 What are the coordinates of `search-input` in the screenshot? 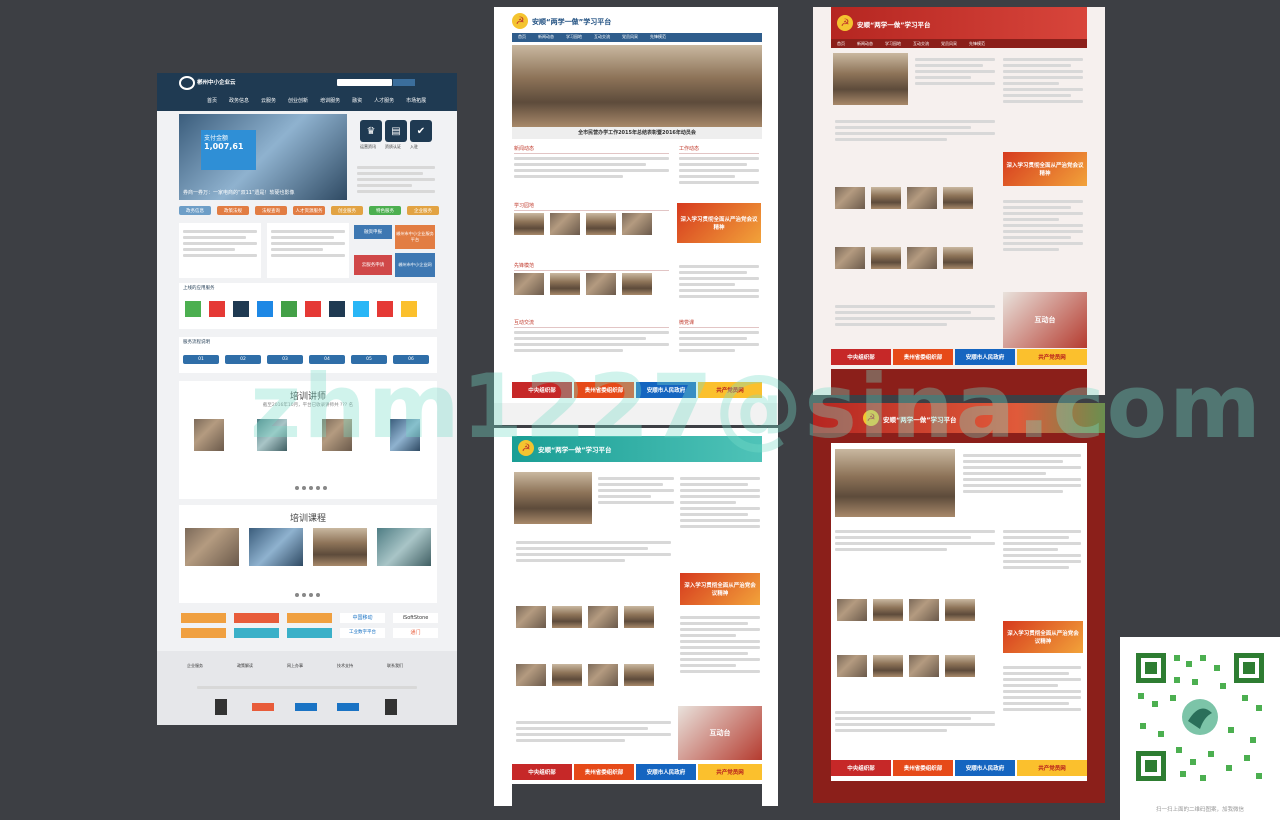 It's located at (364, 82).